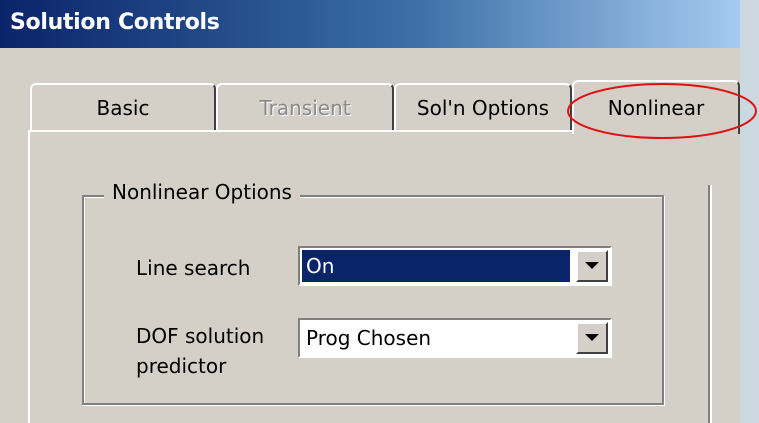 This screenshot has width=759, height=423. I want to click on dof-predictor-select: Prog Chosen, so click(455, 338).